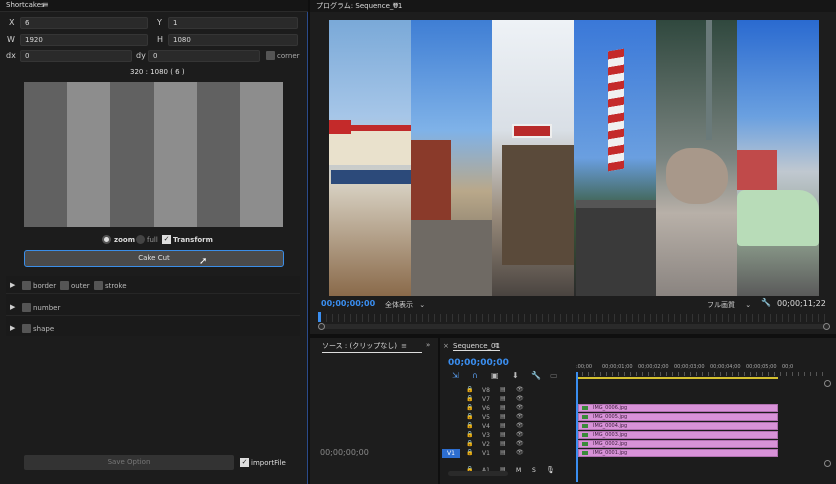  What do you see at coordinates (534, 470) in the screenshot?
I see `solo-button: S` at bounding box center [534, 470].